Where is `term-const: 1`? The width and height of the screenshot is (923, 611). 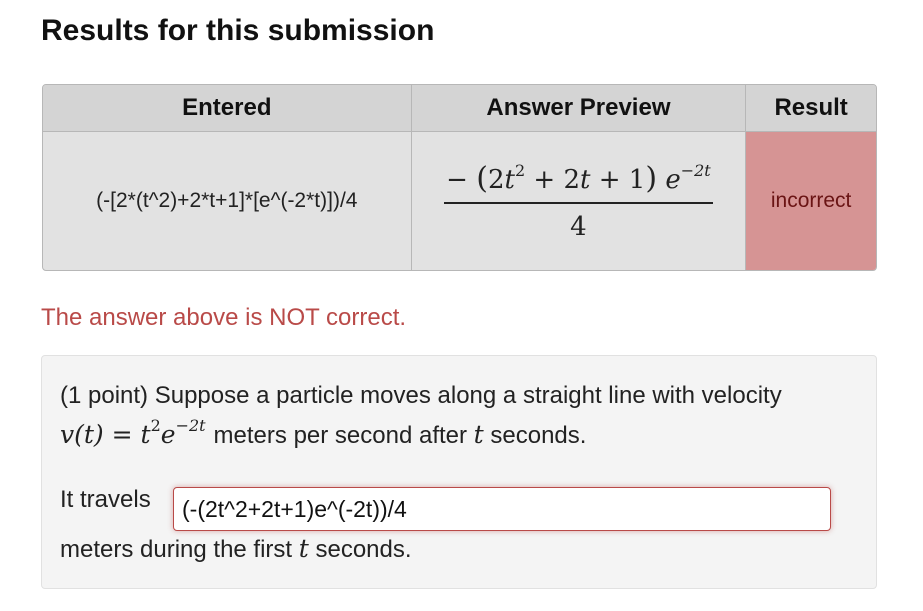 term-const: 1 is located at coordinates (637, 179).